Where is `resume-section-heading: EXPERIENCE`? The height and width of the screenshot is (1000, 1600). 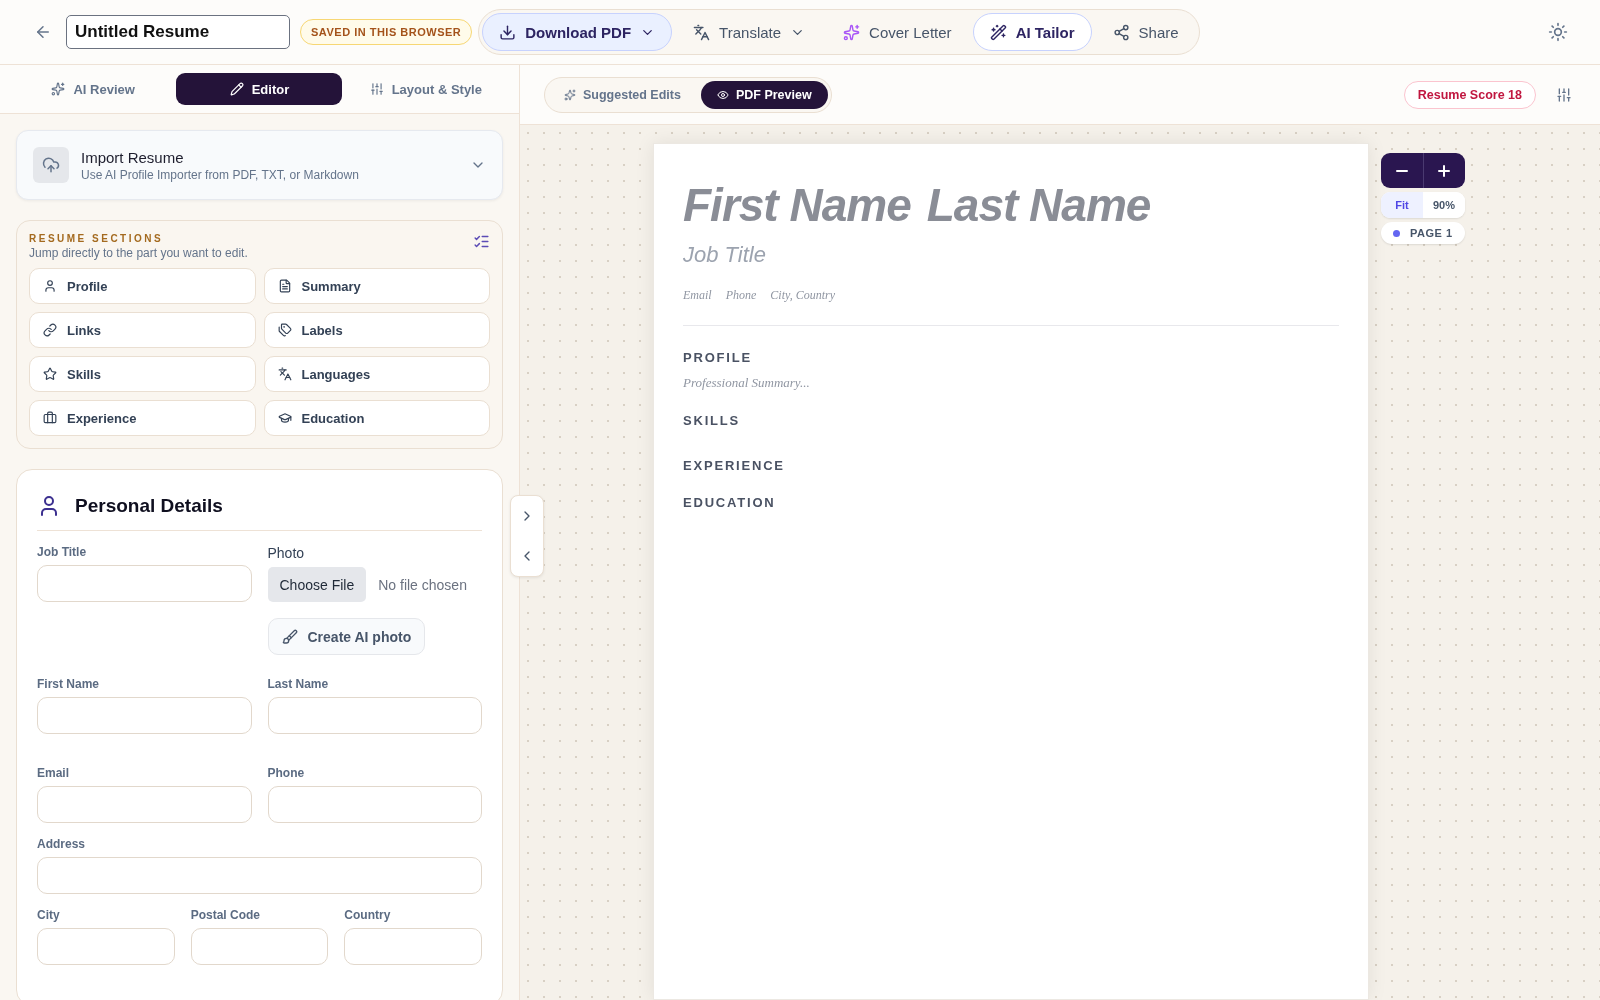 resume-section-heading: EXPERIENCE is located at coordinates (734, 465).